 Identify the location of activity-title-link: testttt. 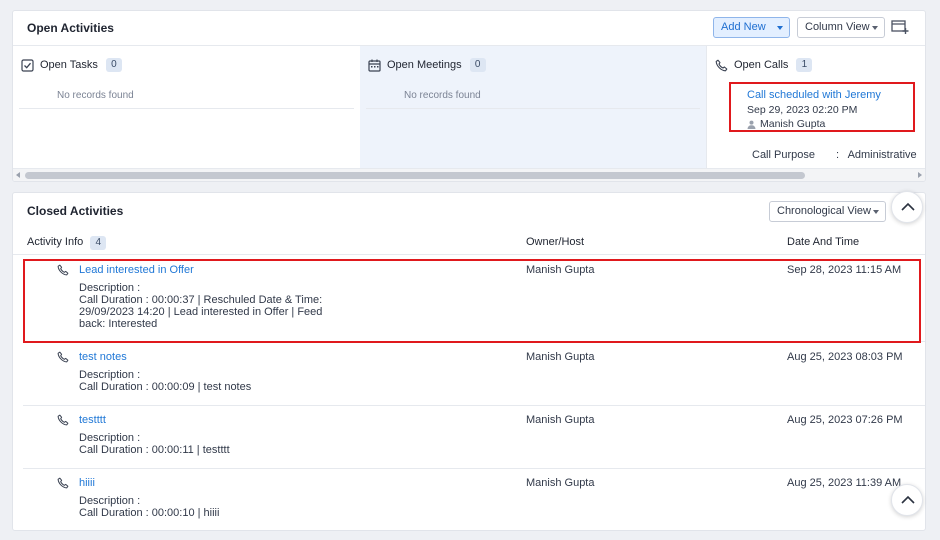
(92, 420).